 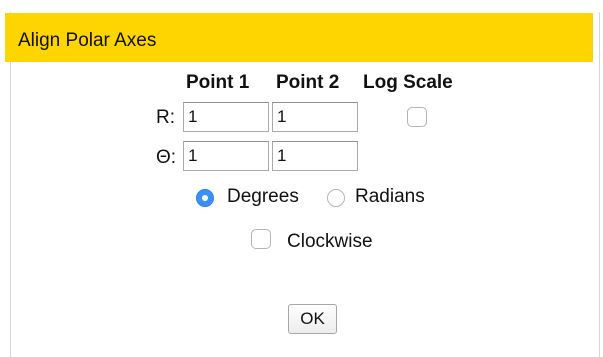 I want to click on degrees-label: Degrees, so click(x=263, y=197).